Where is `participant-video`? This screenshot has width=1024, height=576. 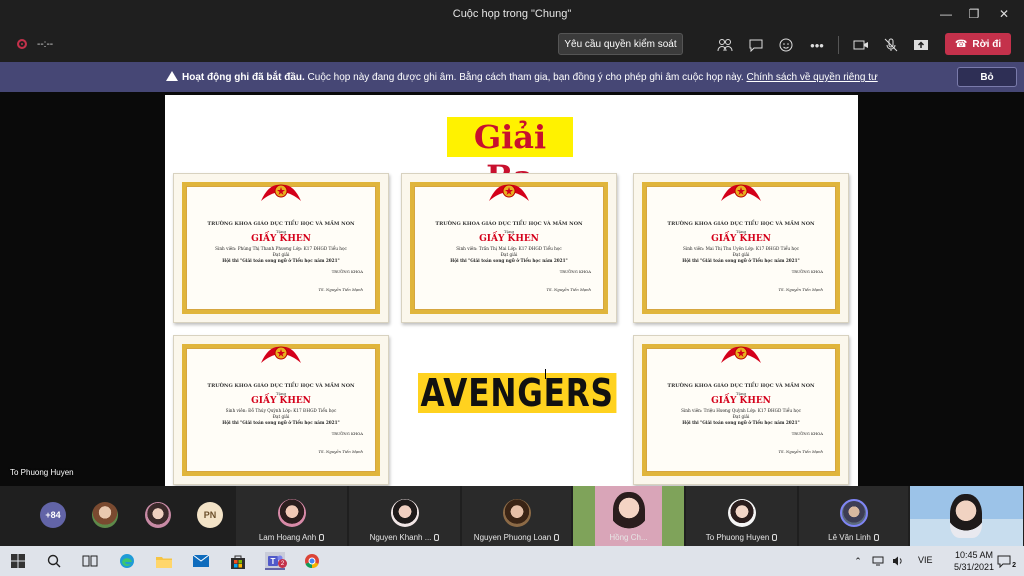
participant-video is located at coordinates (629, 512).